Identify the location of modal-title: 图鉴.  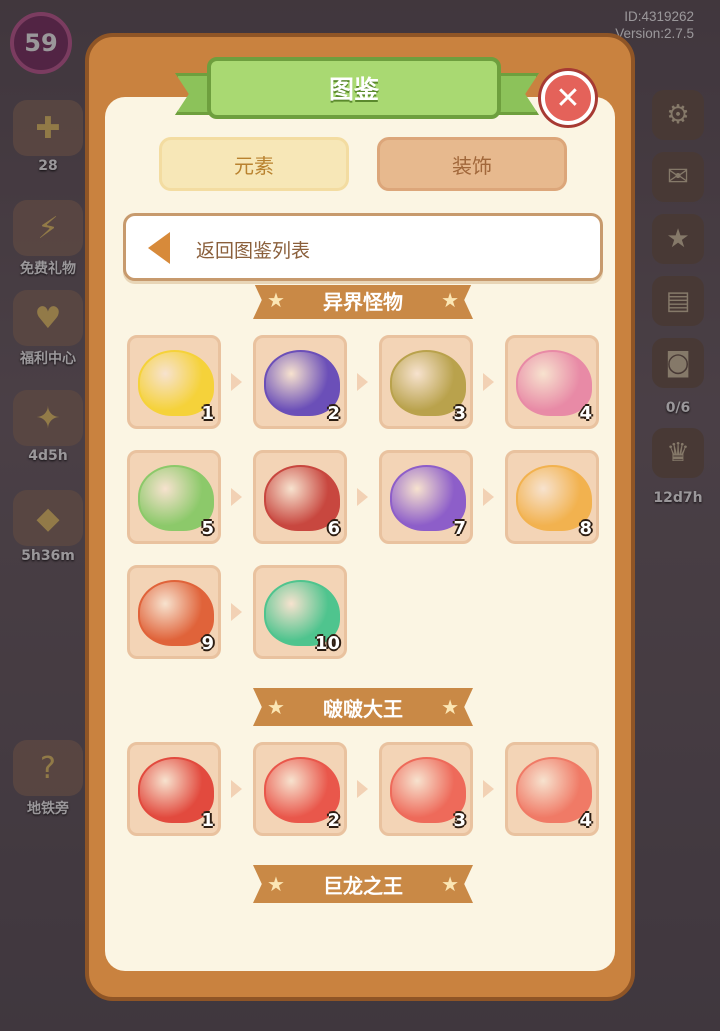
(354, 88).